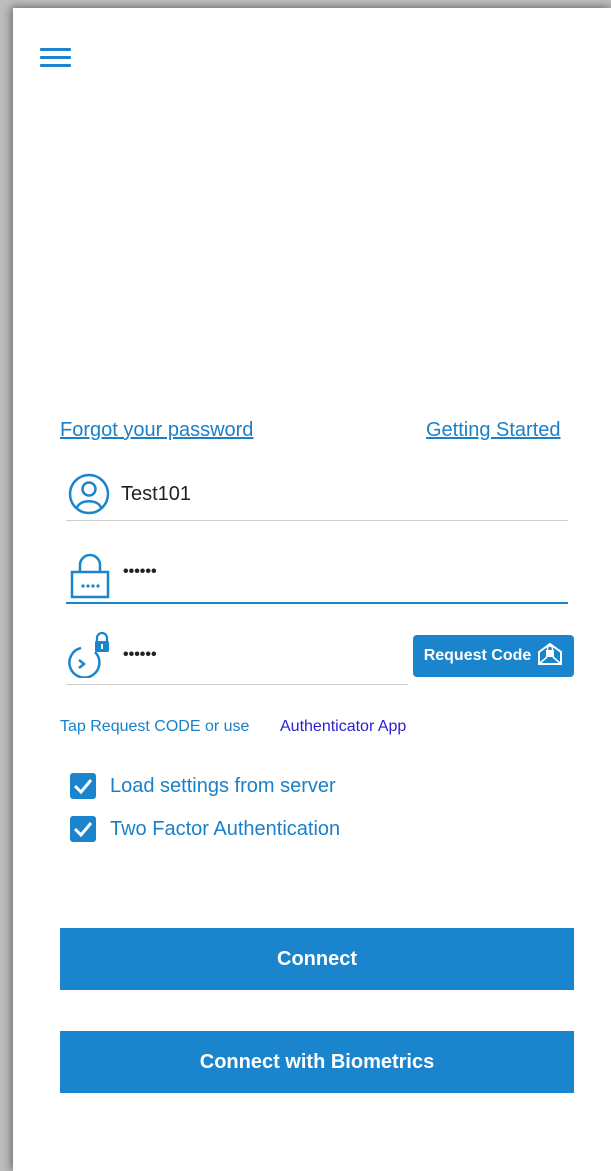 Image resolution: width=611 pixels, height=1171 pixels. I want to click on code-field: ••••••, so click(140, 655).